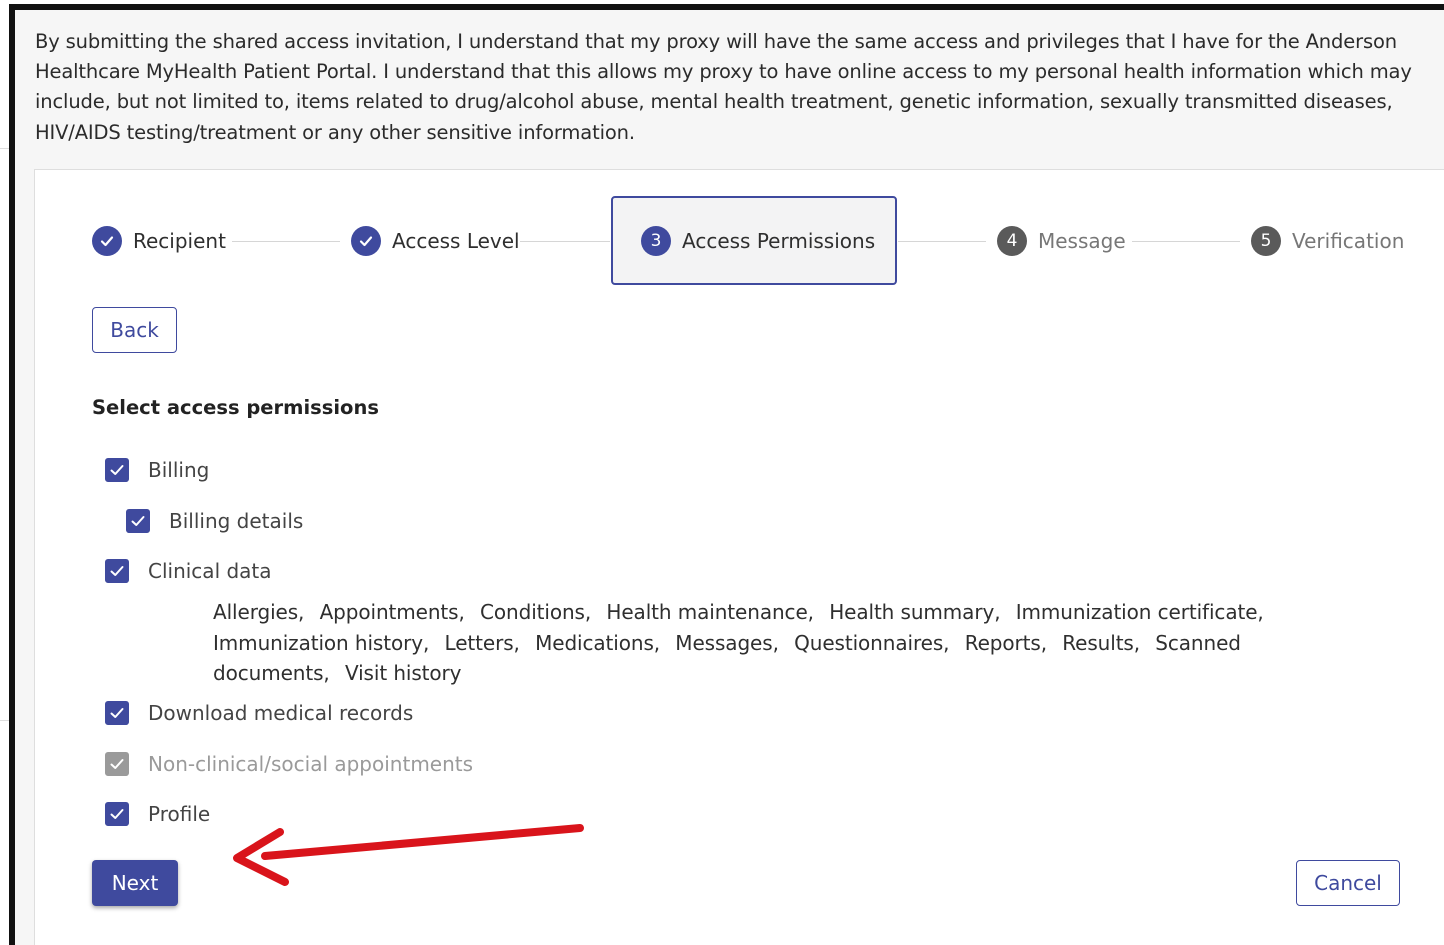 The width and height of the screenshot is (1444, 945). I want to click on checkbox-label: Non-clinical/social appointments, so click(311, 764).